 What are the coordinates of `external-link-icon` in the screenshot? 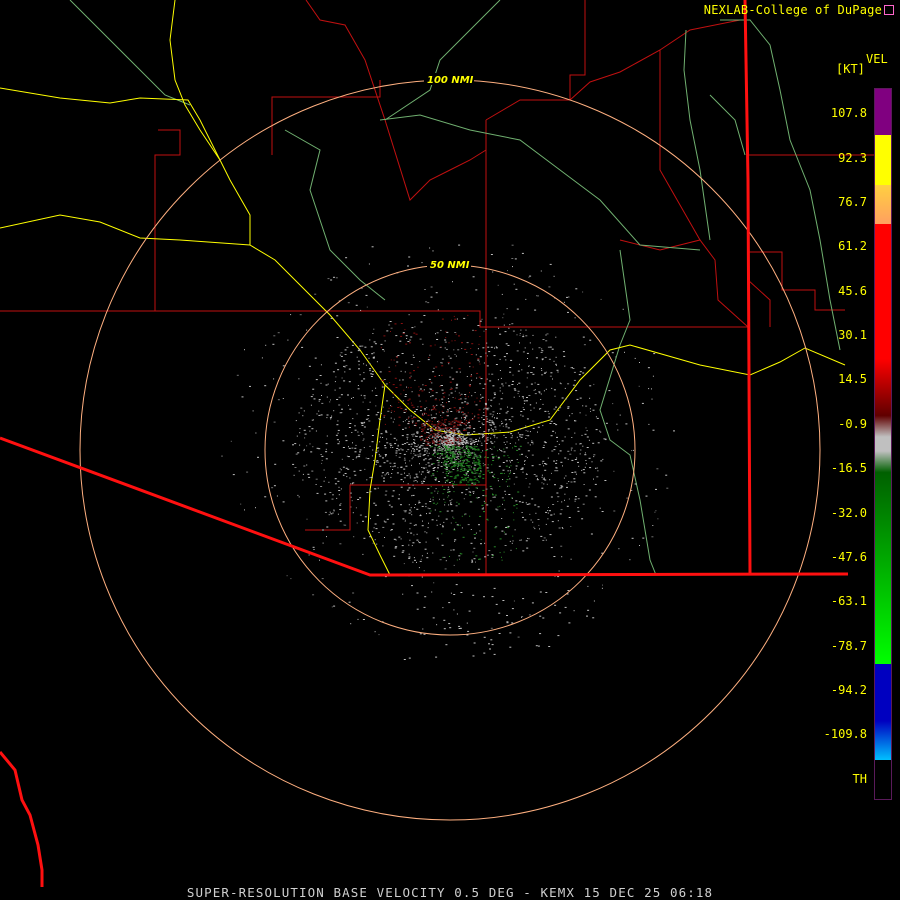 It's located at (889, 10).